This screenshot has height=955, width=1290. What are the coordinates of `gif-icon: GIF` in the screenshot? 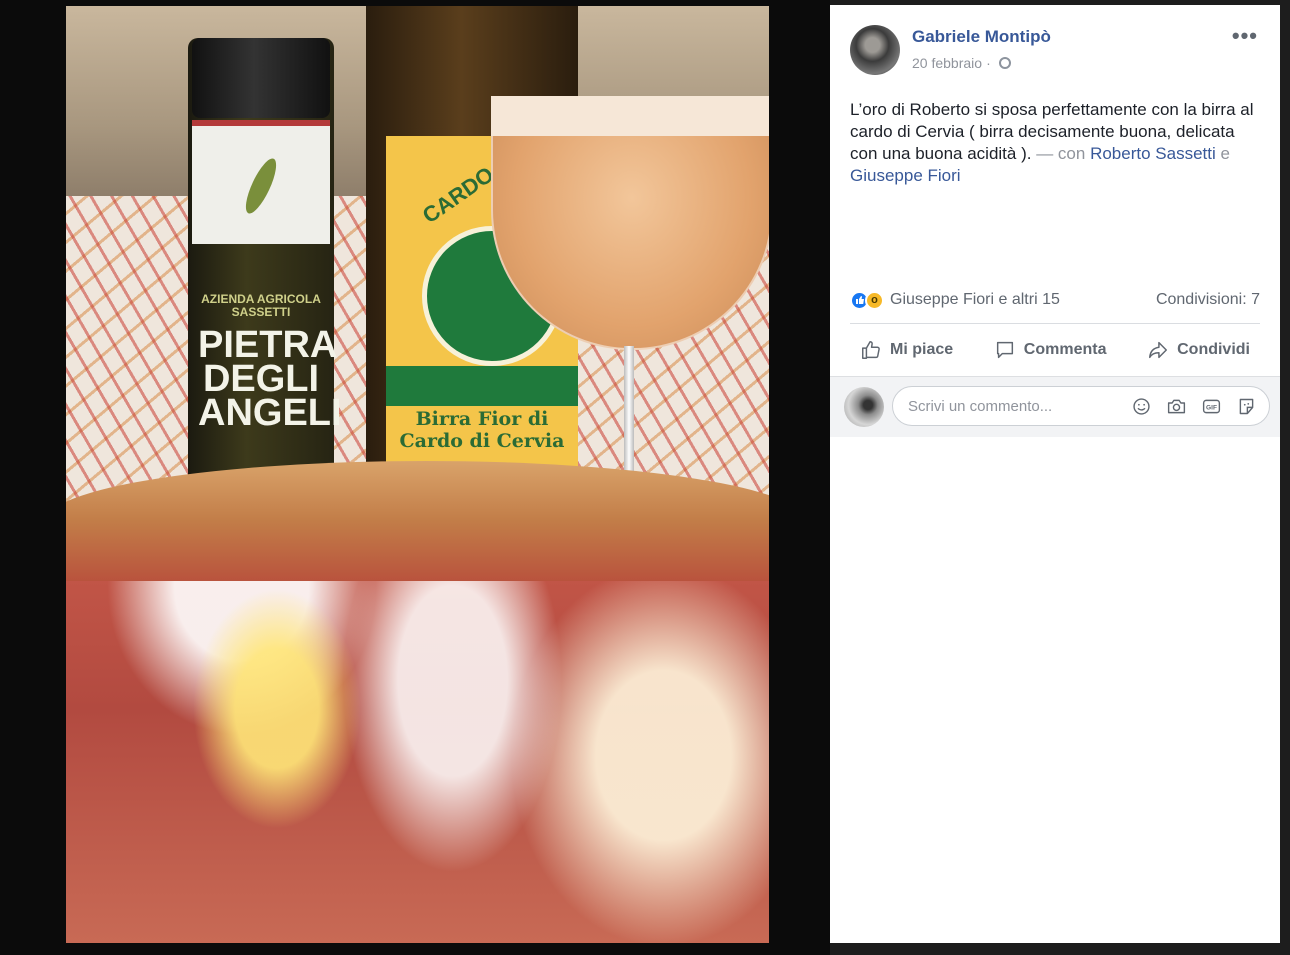 It's located at (1211, 406).